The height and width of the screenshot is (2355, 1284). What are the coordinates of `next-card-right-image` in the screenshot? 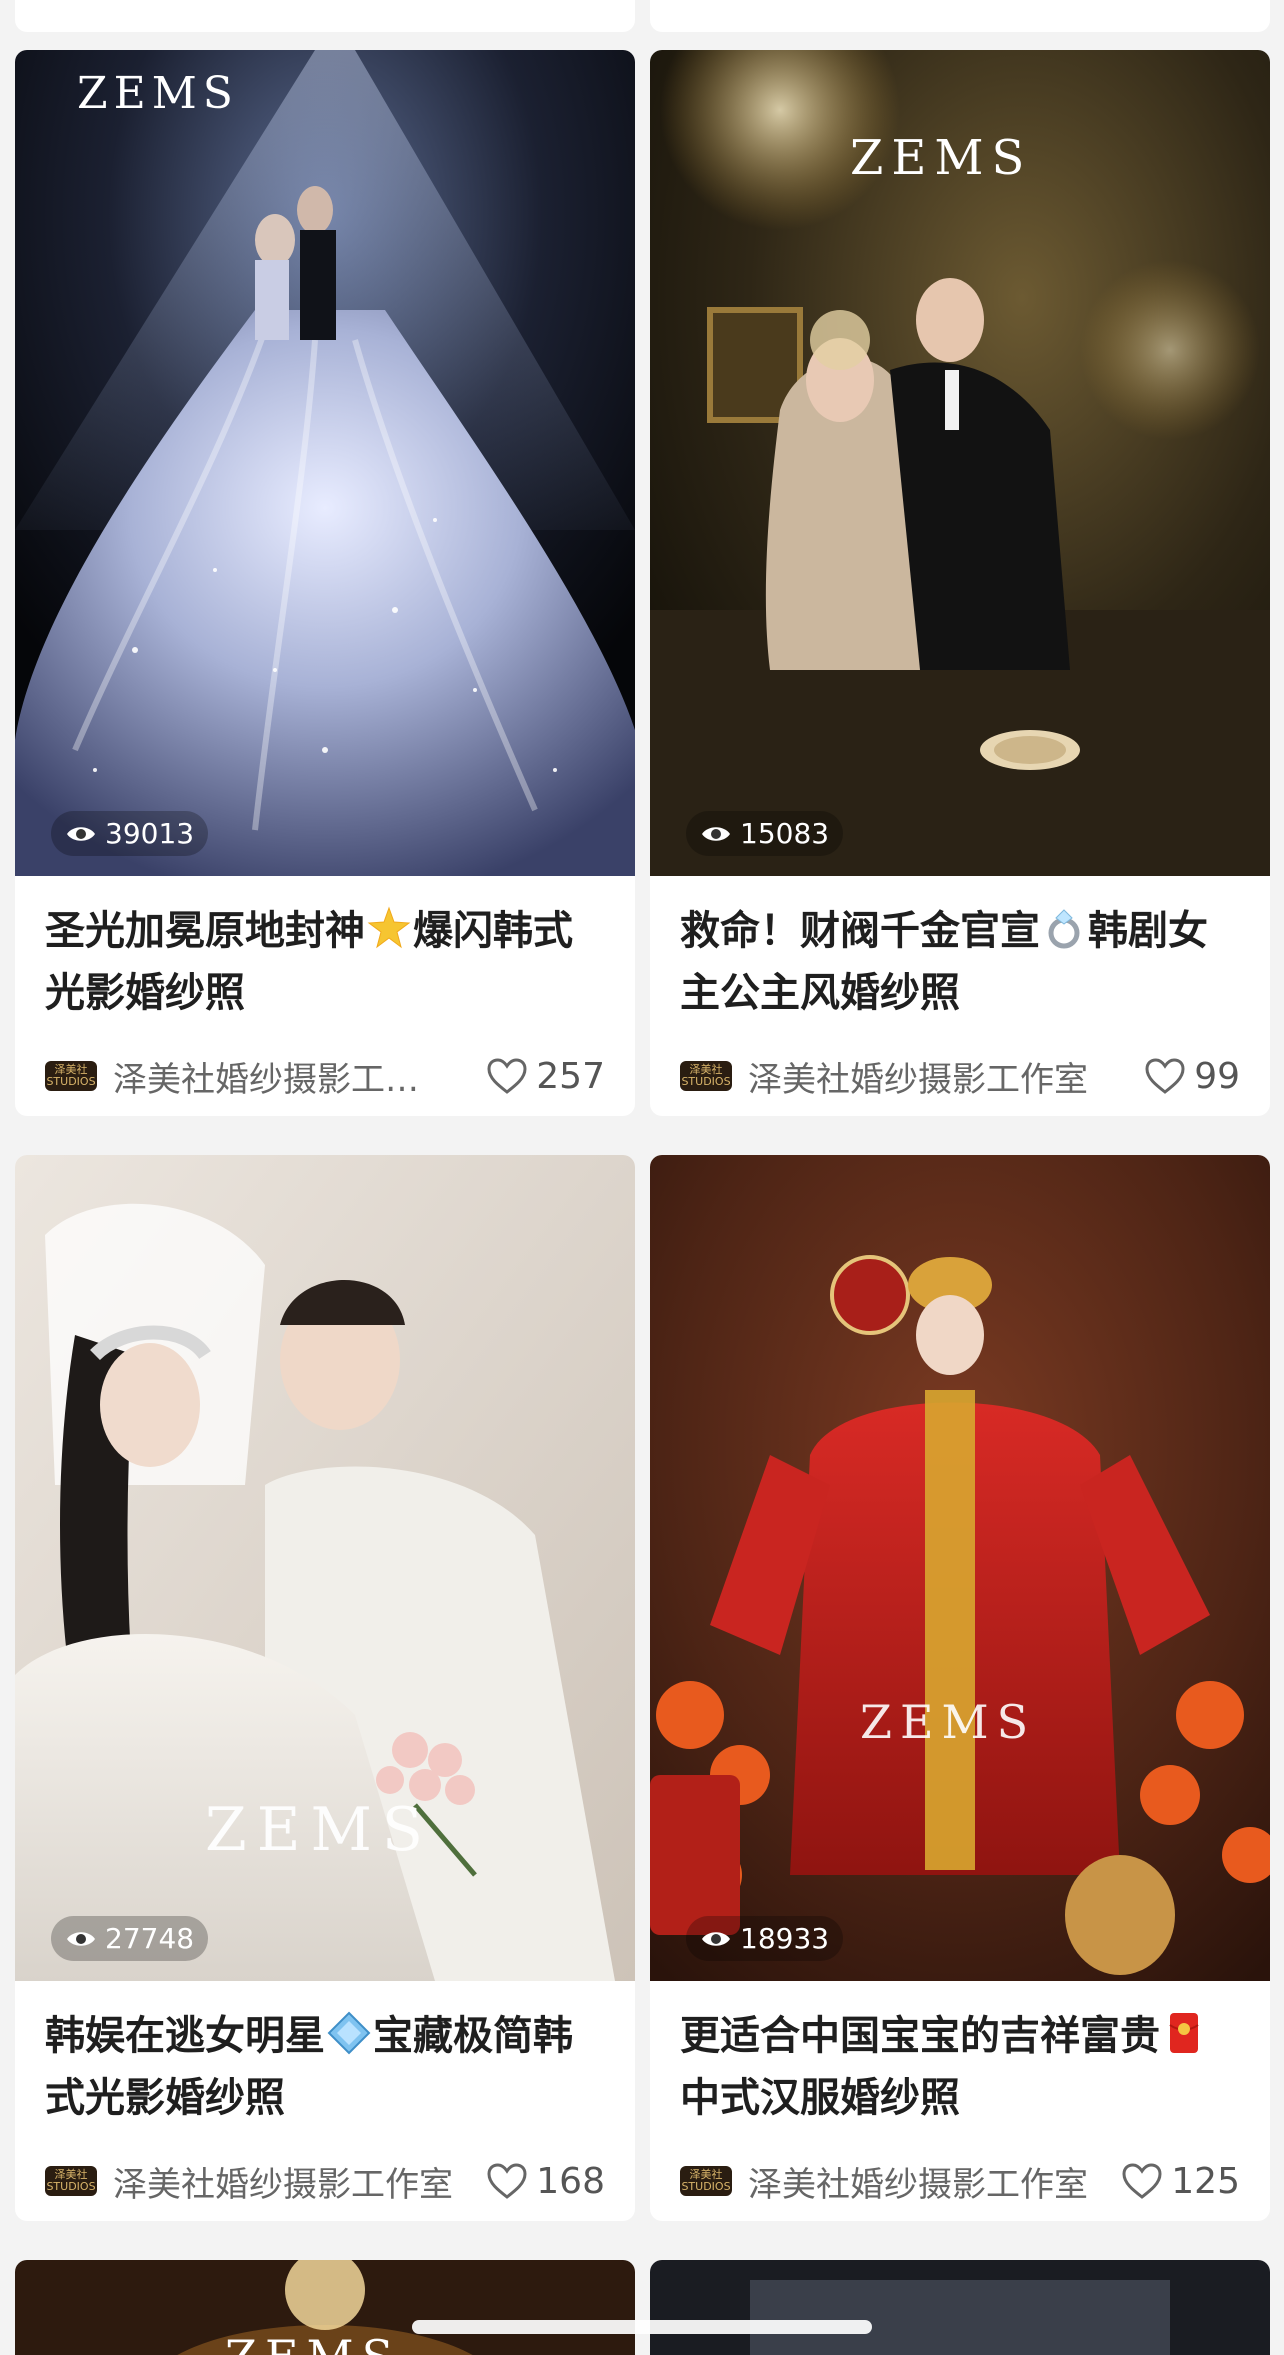 It's located at (960, 2307).